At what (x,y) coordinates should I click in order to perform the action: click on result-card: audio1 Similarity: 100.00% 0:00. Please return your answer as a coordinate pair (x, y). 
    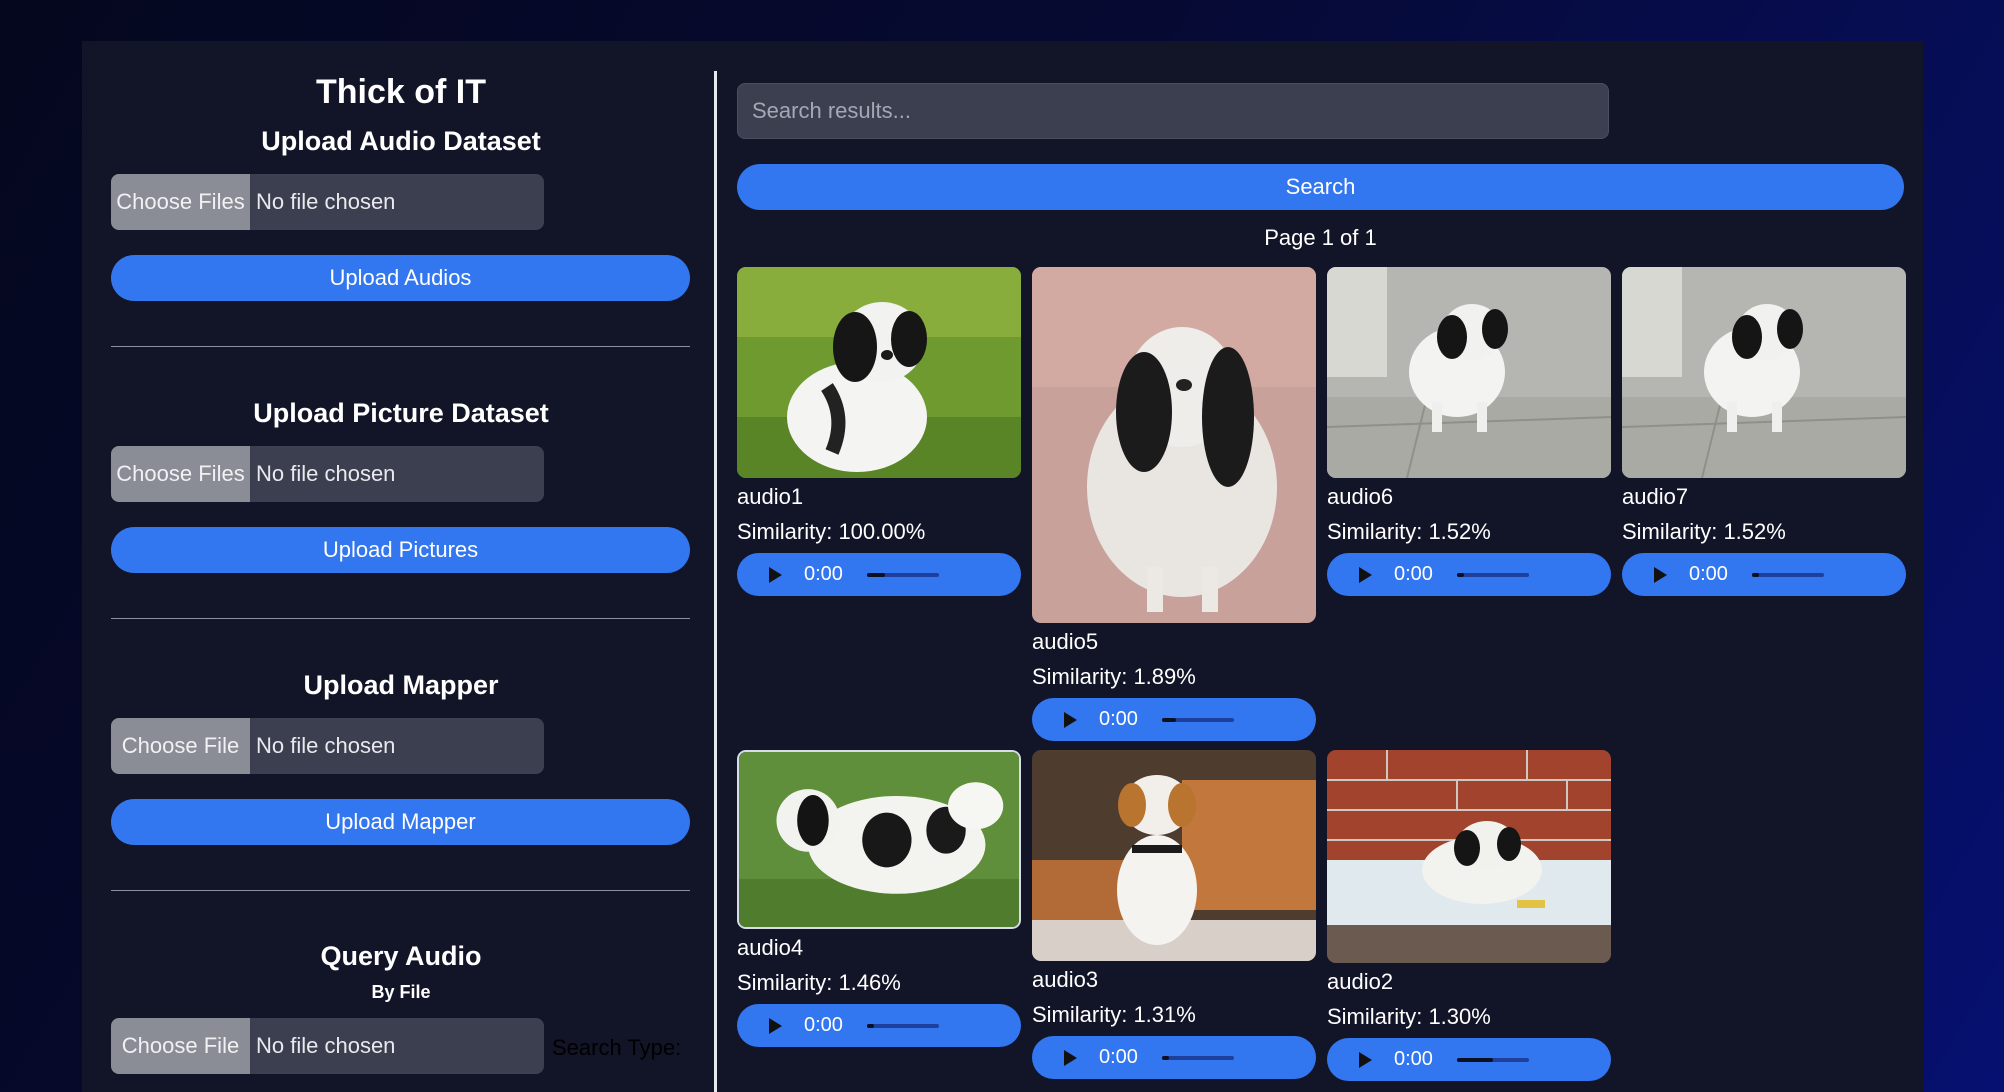
    Looking at the image, I should click on (879, 431).